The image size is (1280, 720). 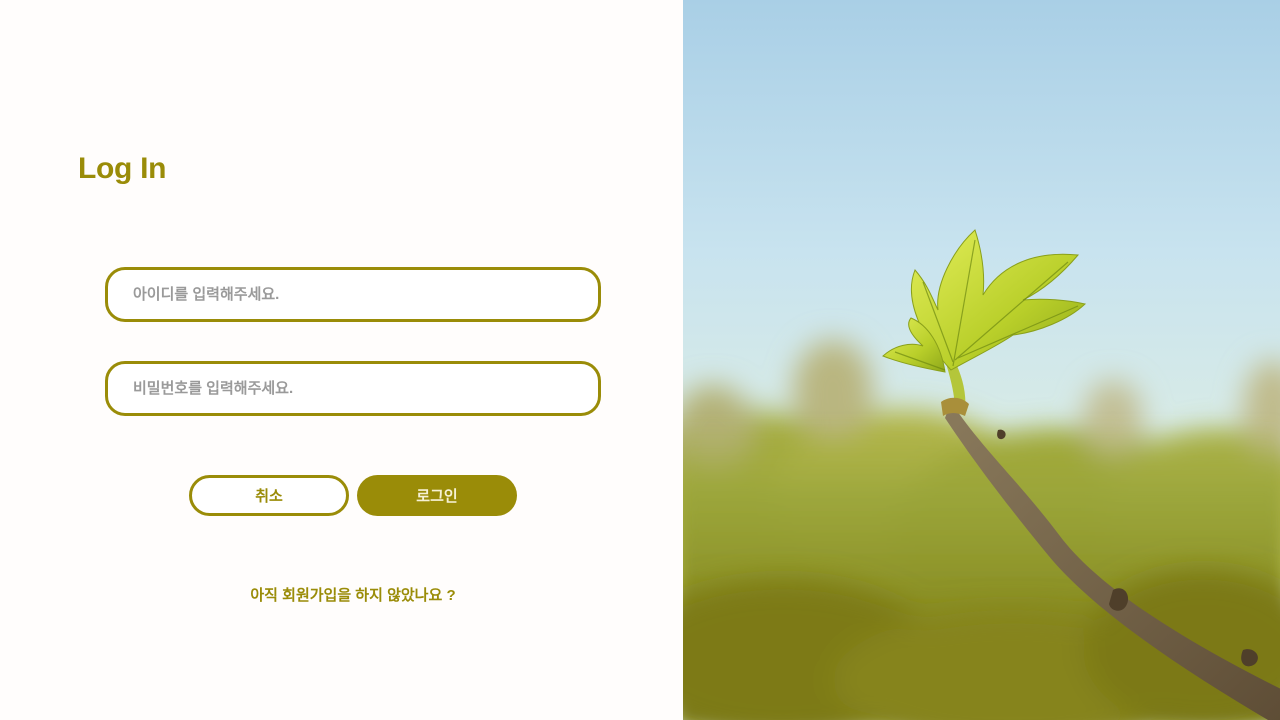 What do you see at coordinates (122, 168) in the screenshot?
I see `page-title: Log In` at bounding box center [122, 168].